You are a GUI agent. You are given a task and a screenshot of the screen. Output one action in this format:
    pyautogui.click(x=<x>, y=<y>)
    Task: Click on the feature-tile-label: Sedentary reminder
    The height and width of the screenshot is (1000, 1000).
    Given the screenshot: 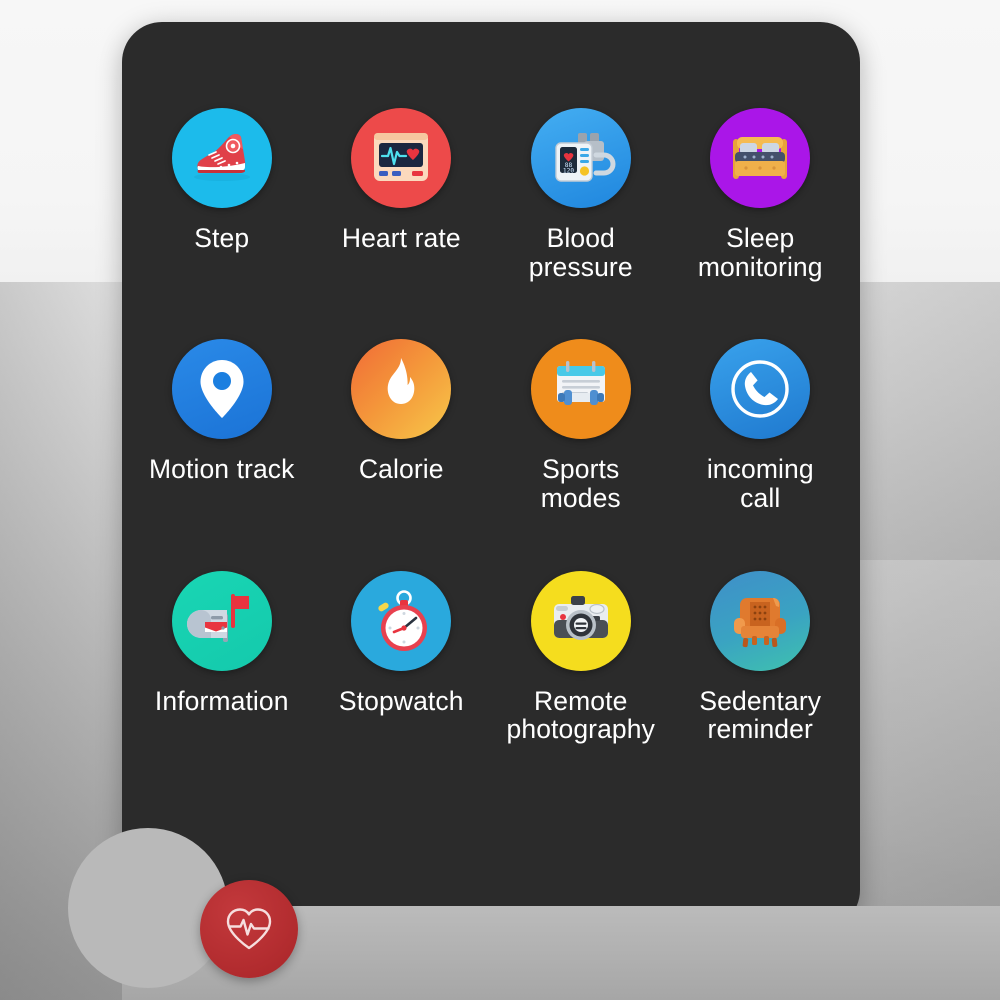 What is the action you would take?
    pyautogui.click(x=760, y=715)
    